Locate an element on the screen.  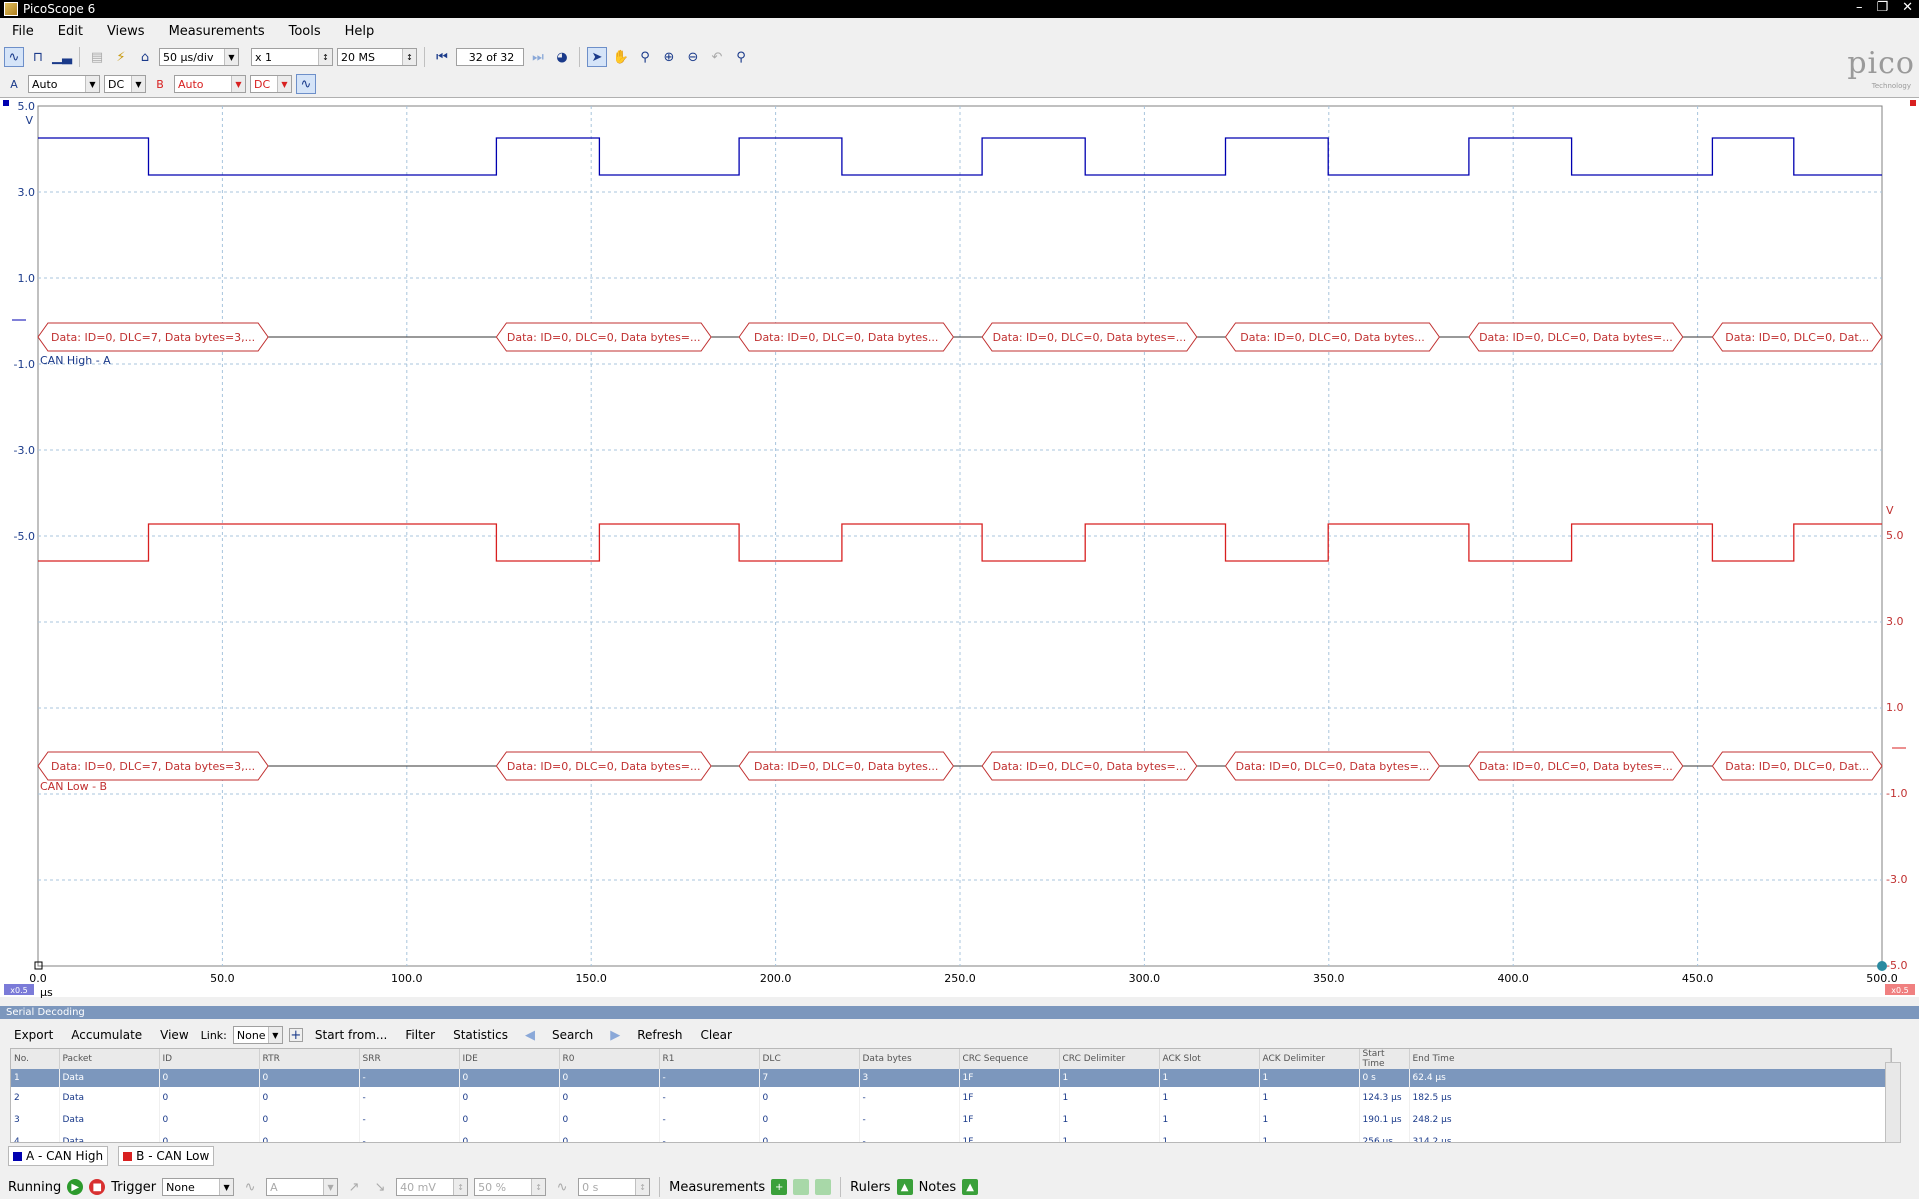
channel-a-coupling-select: DC ▼ is located at coordinates (125, 84).